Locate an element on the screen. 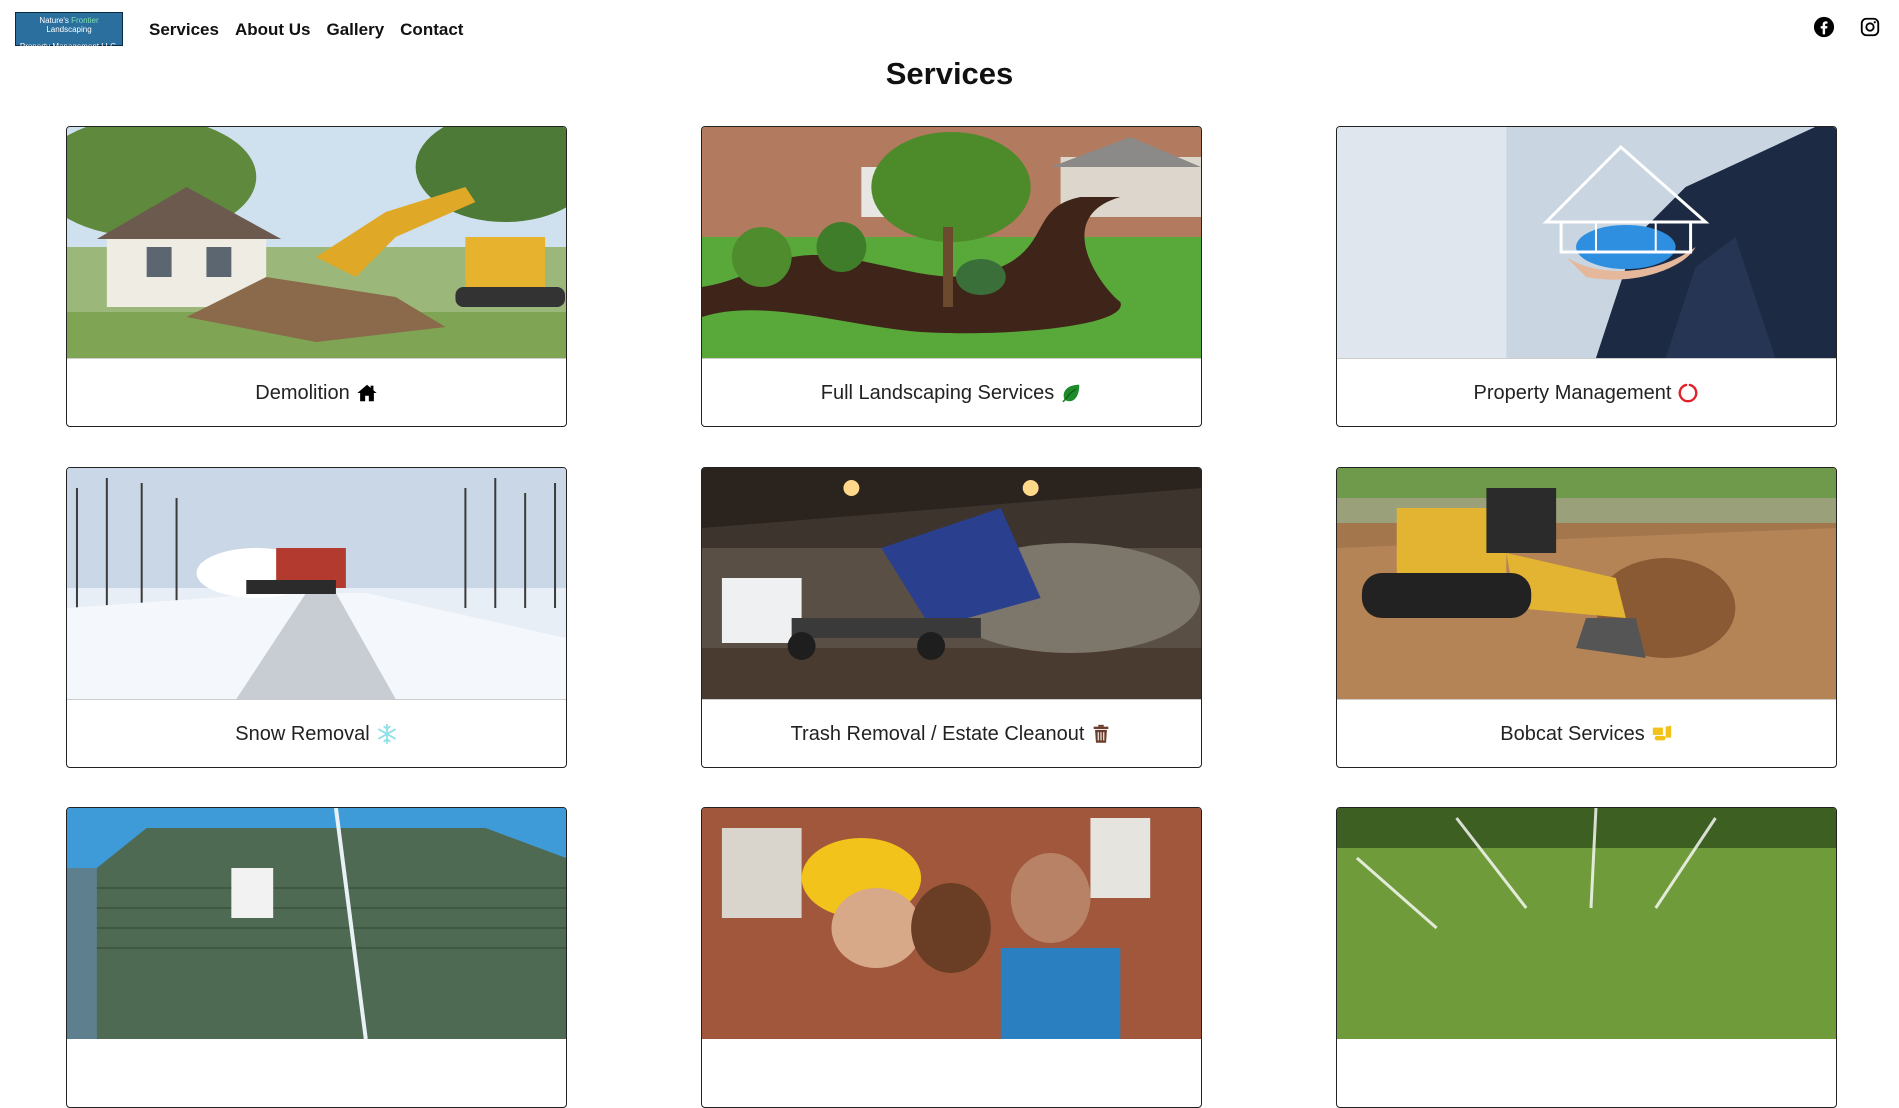 The image size is (1899, 1108). service-label: Full Landscaping Services is located at coordinates (937, 392).